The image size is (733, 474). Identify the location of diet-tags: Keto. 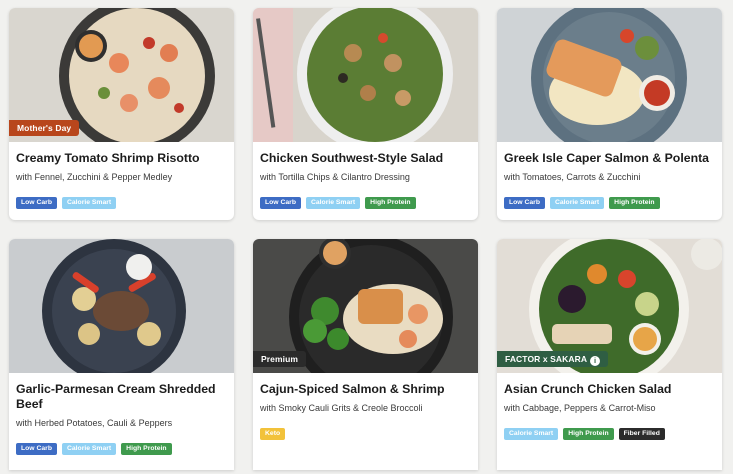
(273, 434).